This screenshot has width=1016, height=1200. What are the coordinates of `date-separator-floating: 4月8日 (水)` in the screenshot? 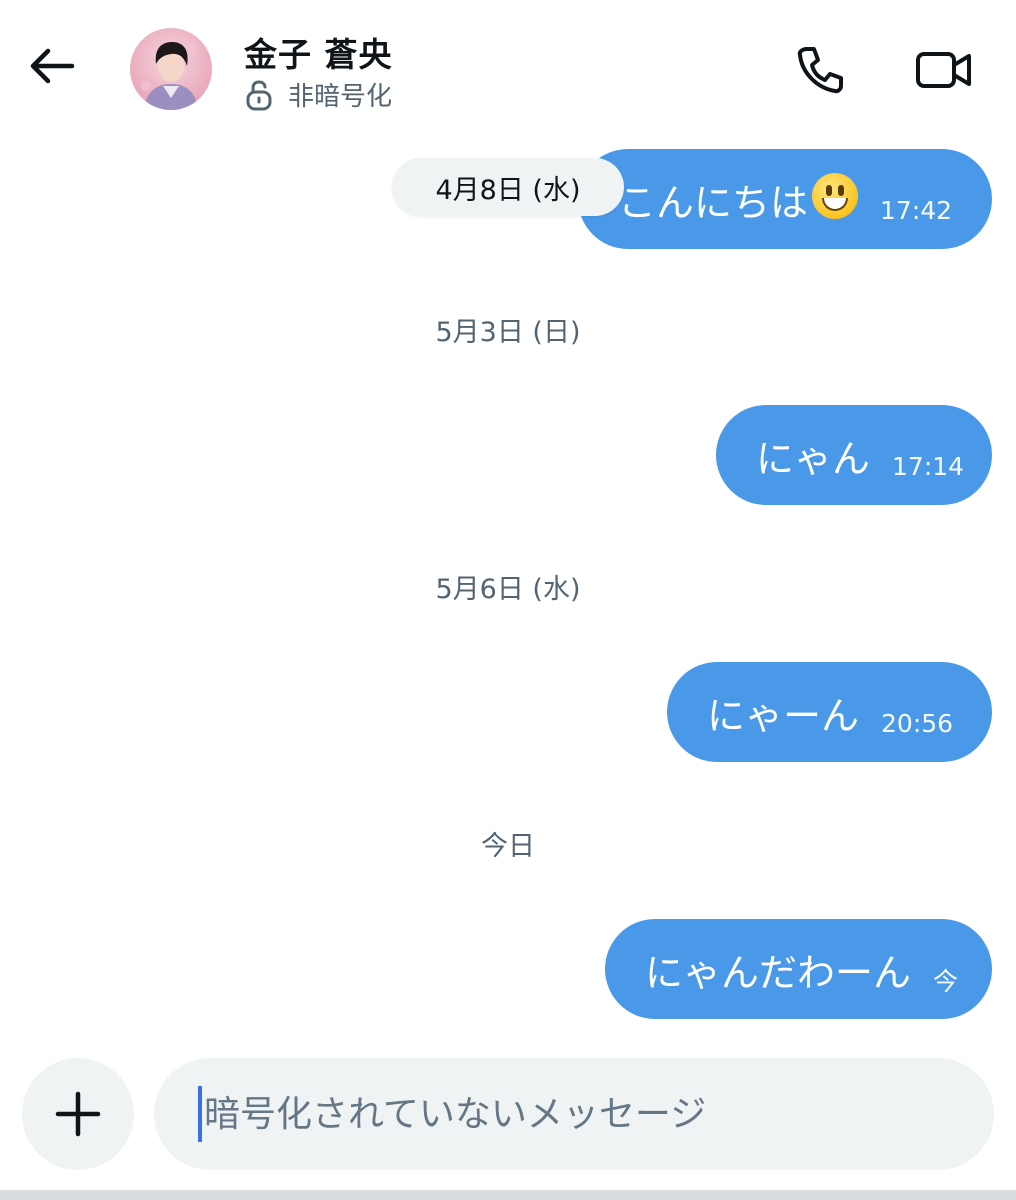 It's located at (508, 187).